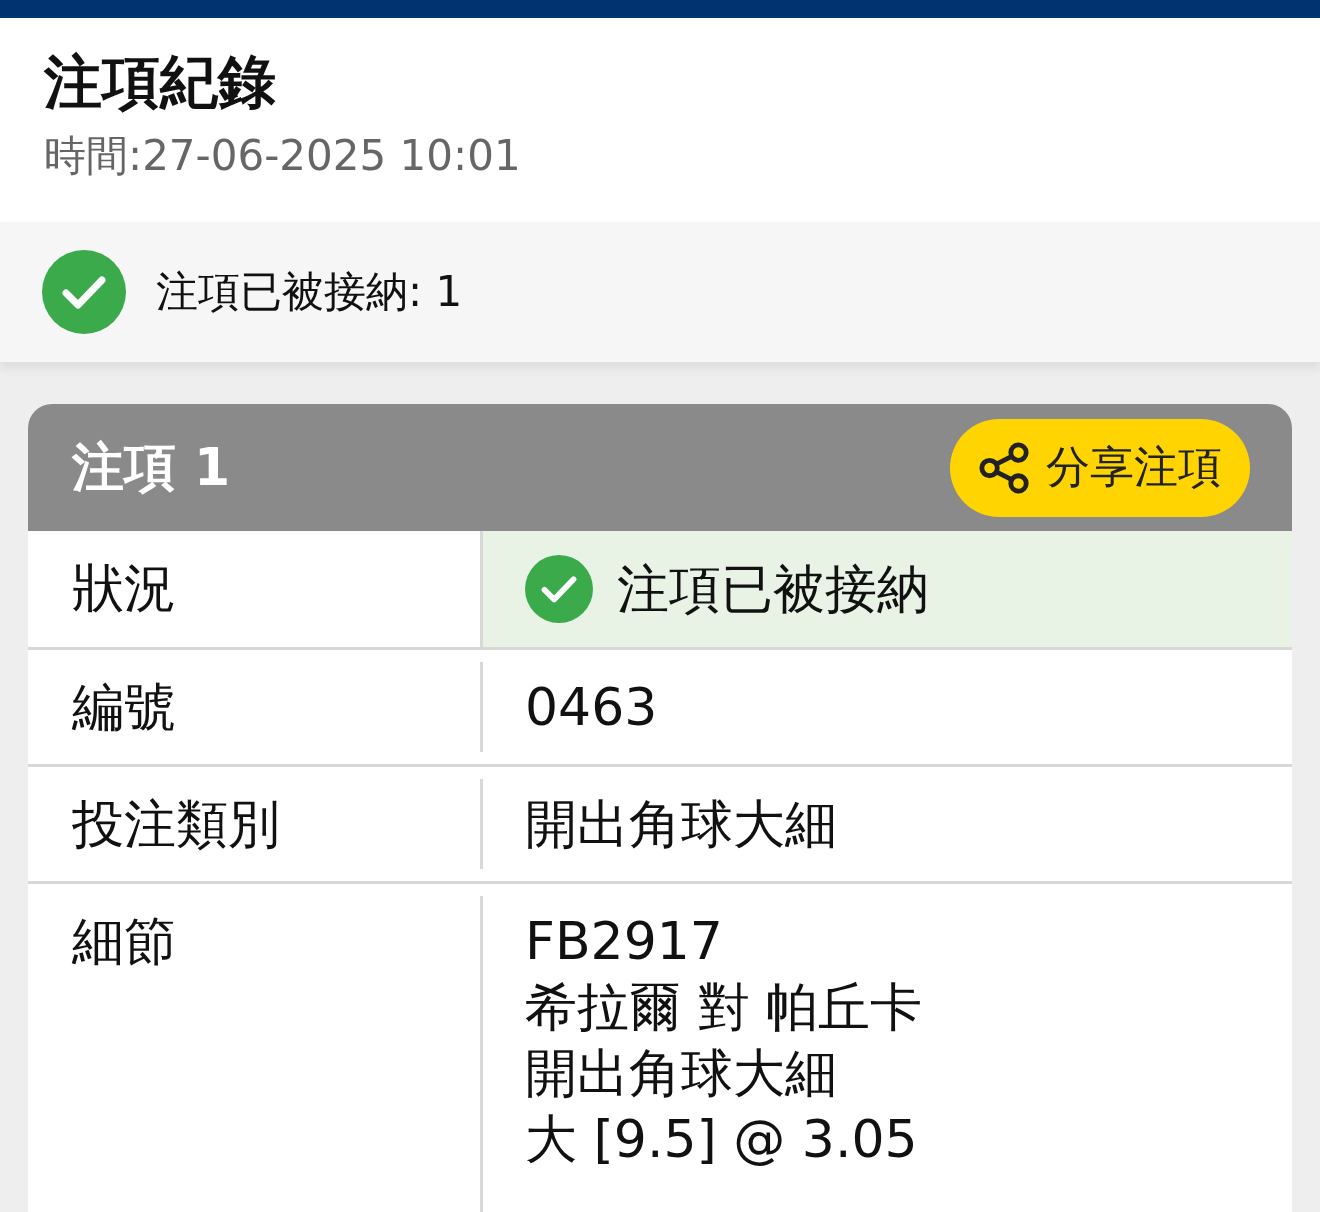  Describe the element at coordinates (624, 941) in the screenshot. I see `row-value: FB2917` at that location.